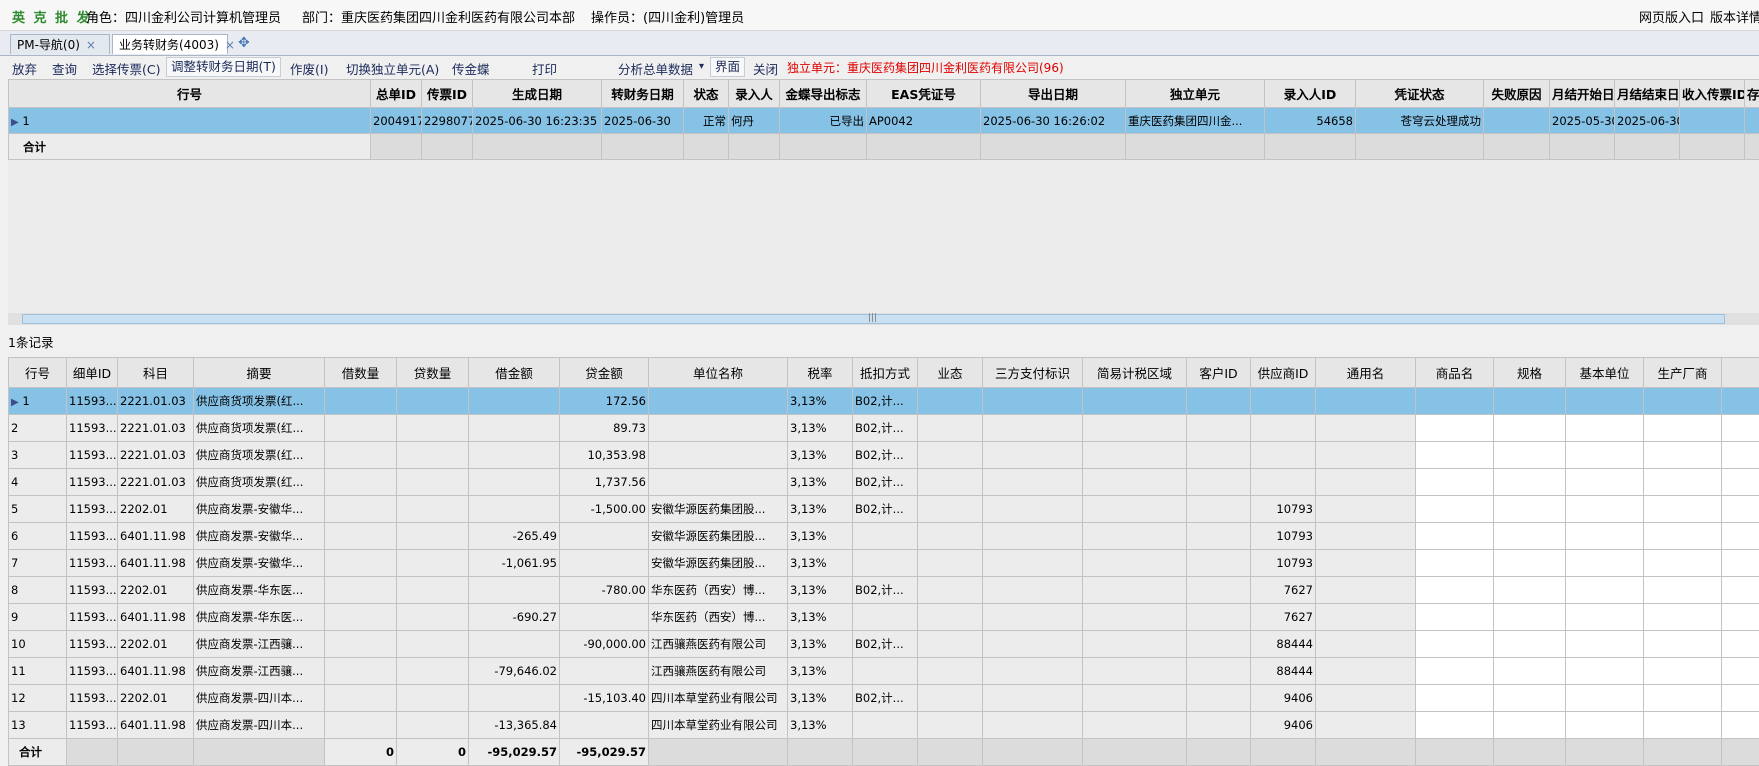 This screenshot has height=766, width=1759. Describe the element at coordinates (155, 455) in the screenshot. I see `cell: 2221.01.03` at that location.